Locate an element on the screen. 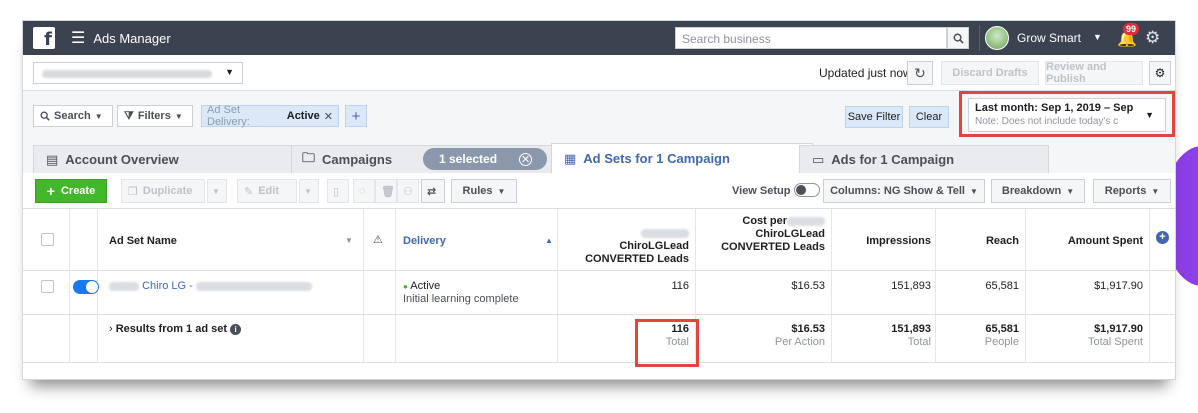  filters-button-label: Filters is located at coordinates (154, 116).